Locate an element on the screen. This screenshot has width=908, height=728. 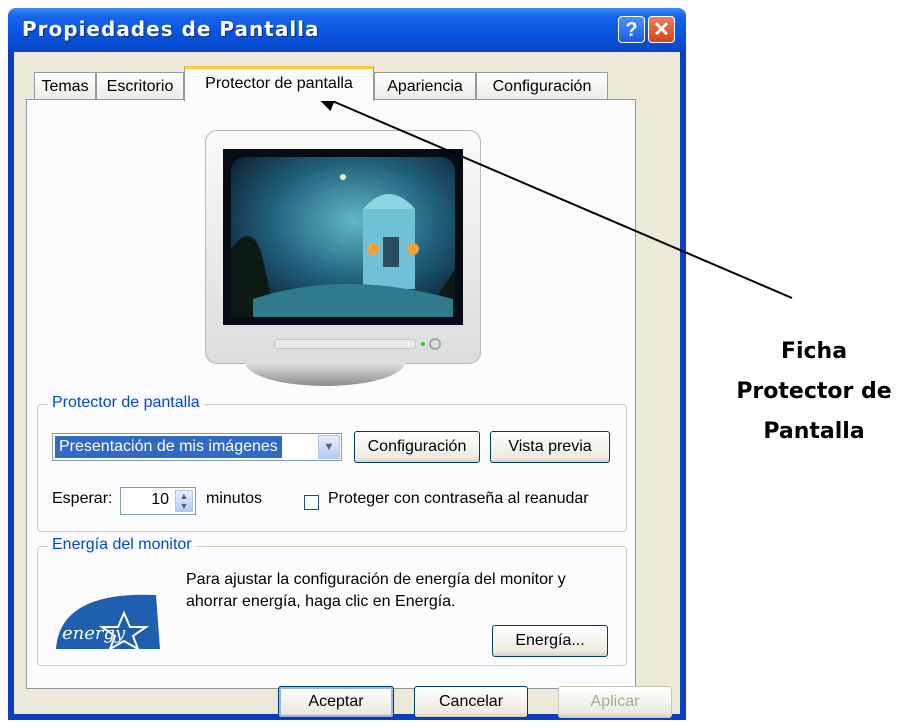
annotation-line3: Pantalla is located at coordinates (814, 431).